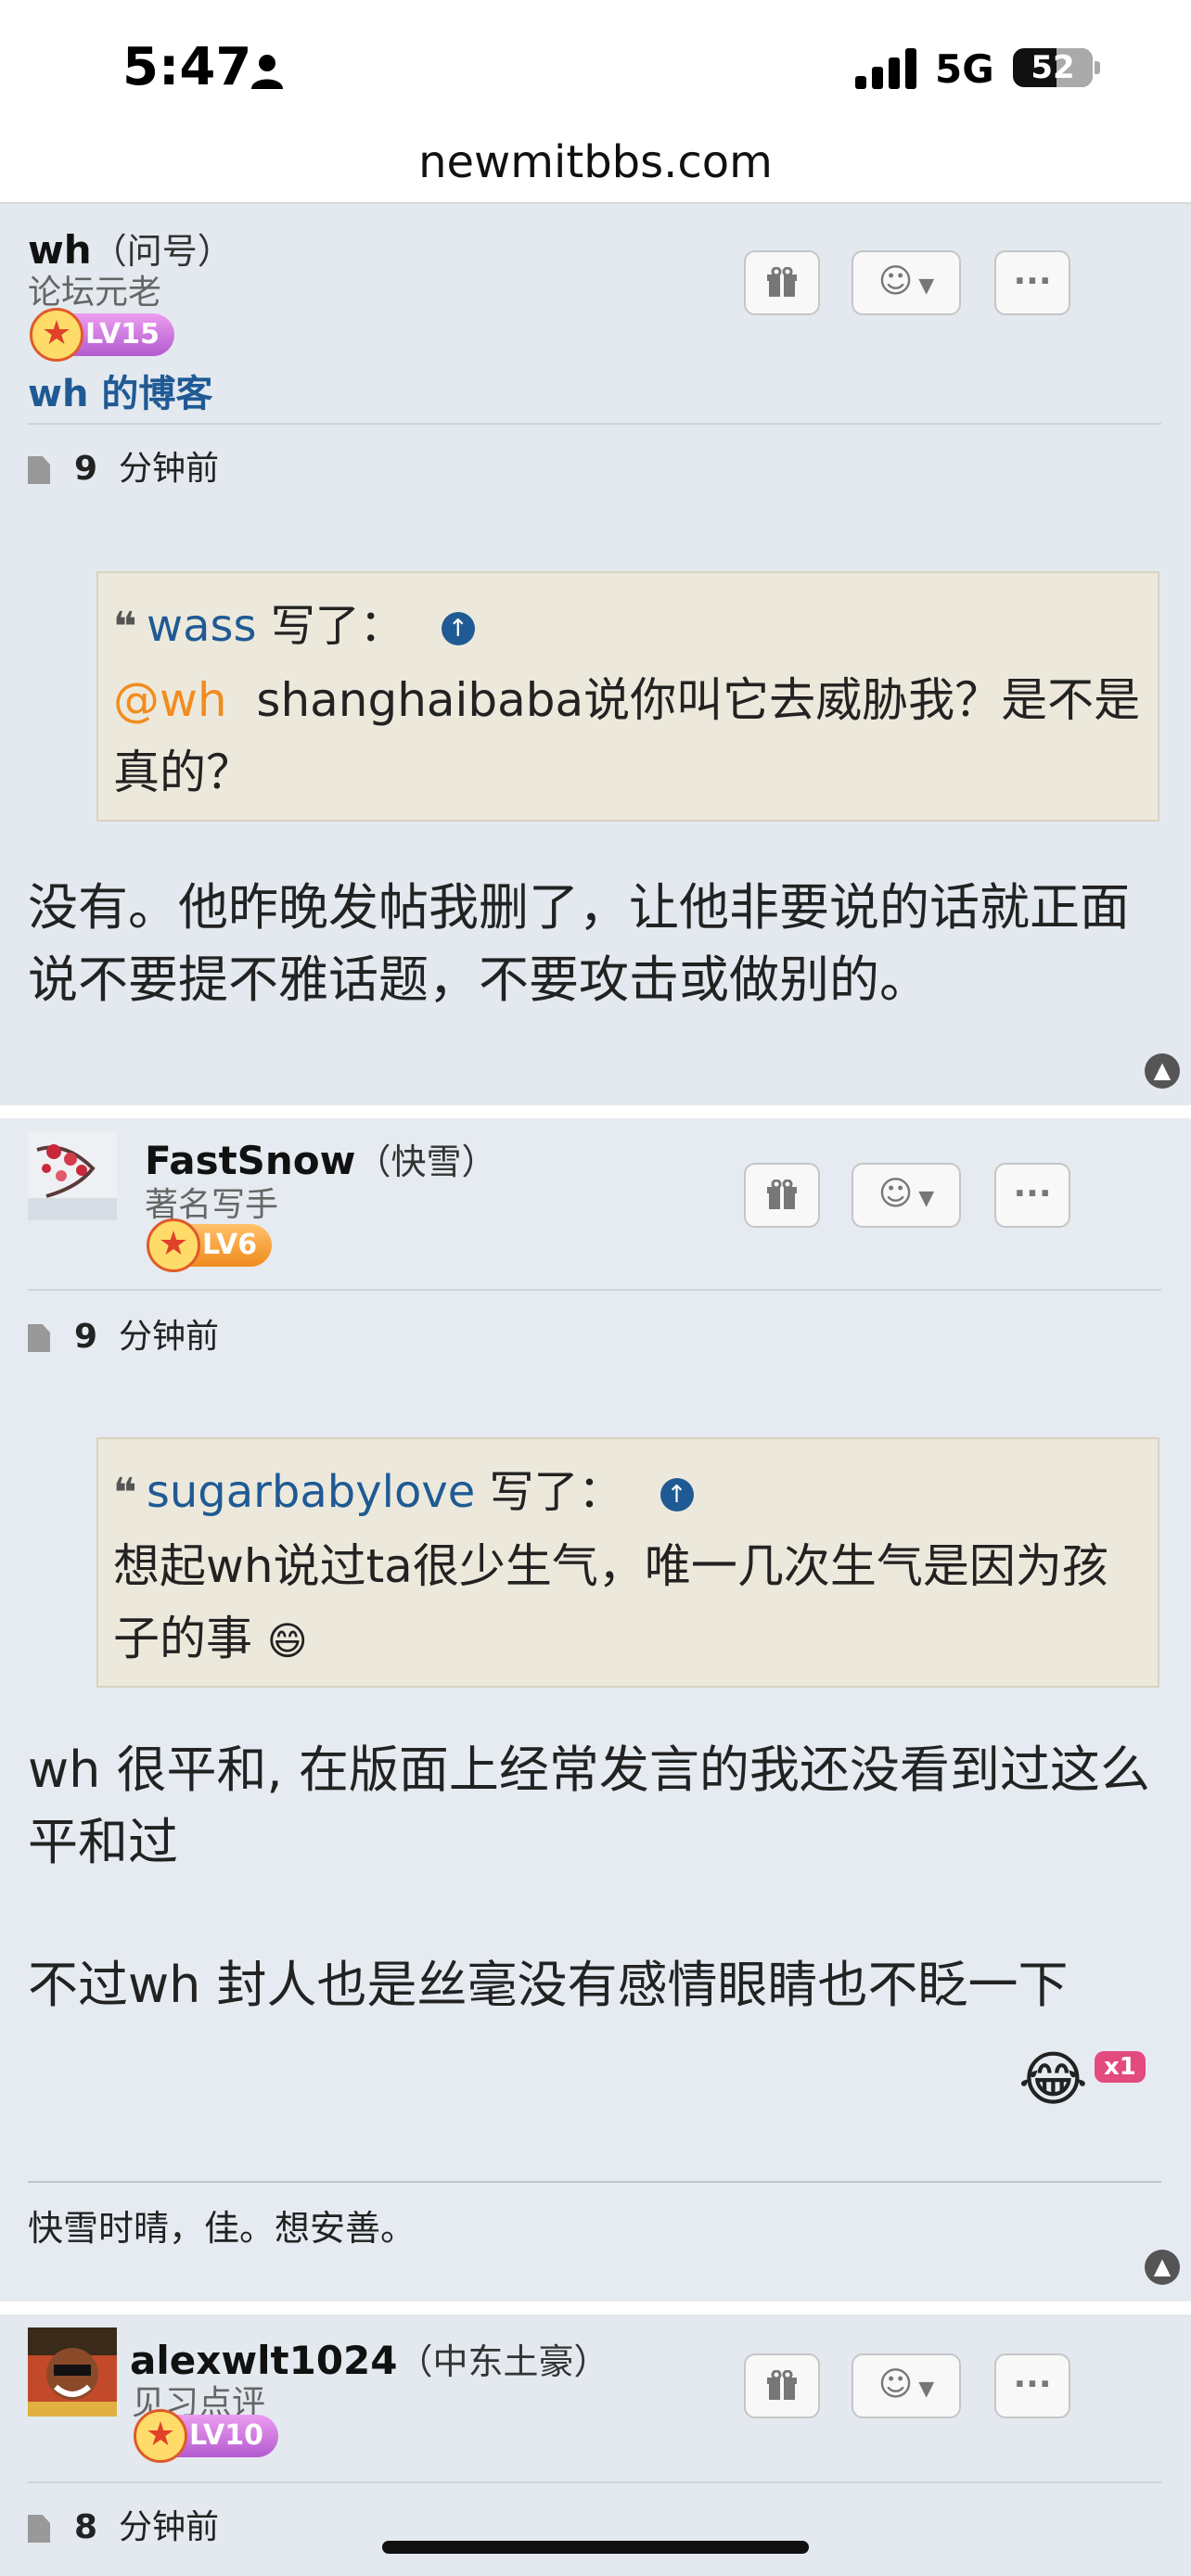 This screenshot has height=2576, width=1191. Describe the element at coordinates (579, 943) in the screenshot. I see `post-body: 没有。他昨晚发帖我删了，让他非要说的话就正面说不要提不雅话题，不要攻击或做别的。` at that location.